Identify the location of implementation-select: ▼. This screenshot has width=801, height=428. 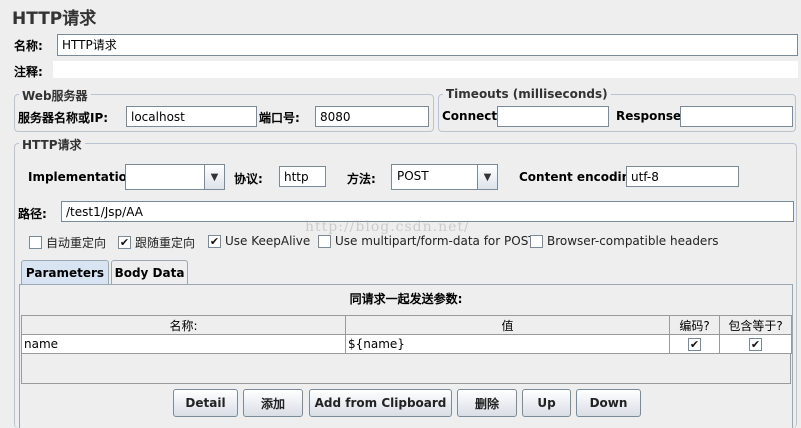
(175, 177).